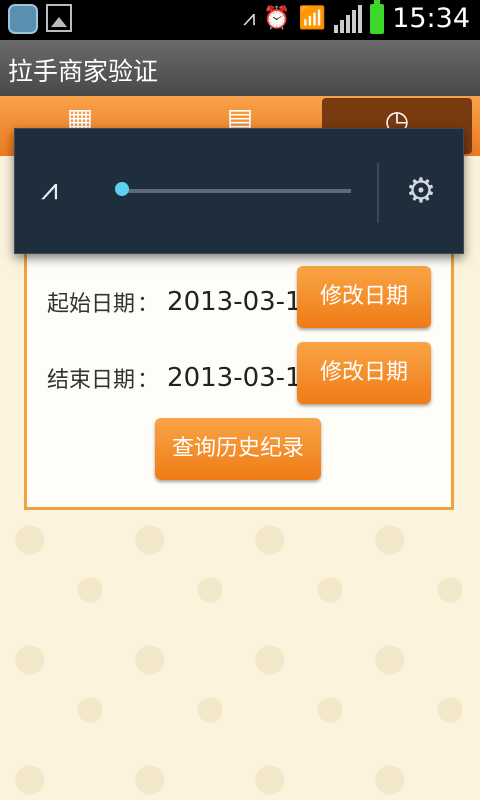 This screenshot has width=480, height=800. Describe the element at coordinates (59, 18) in the screenshot. I see `image-notification-icon` at that location.